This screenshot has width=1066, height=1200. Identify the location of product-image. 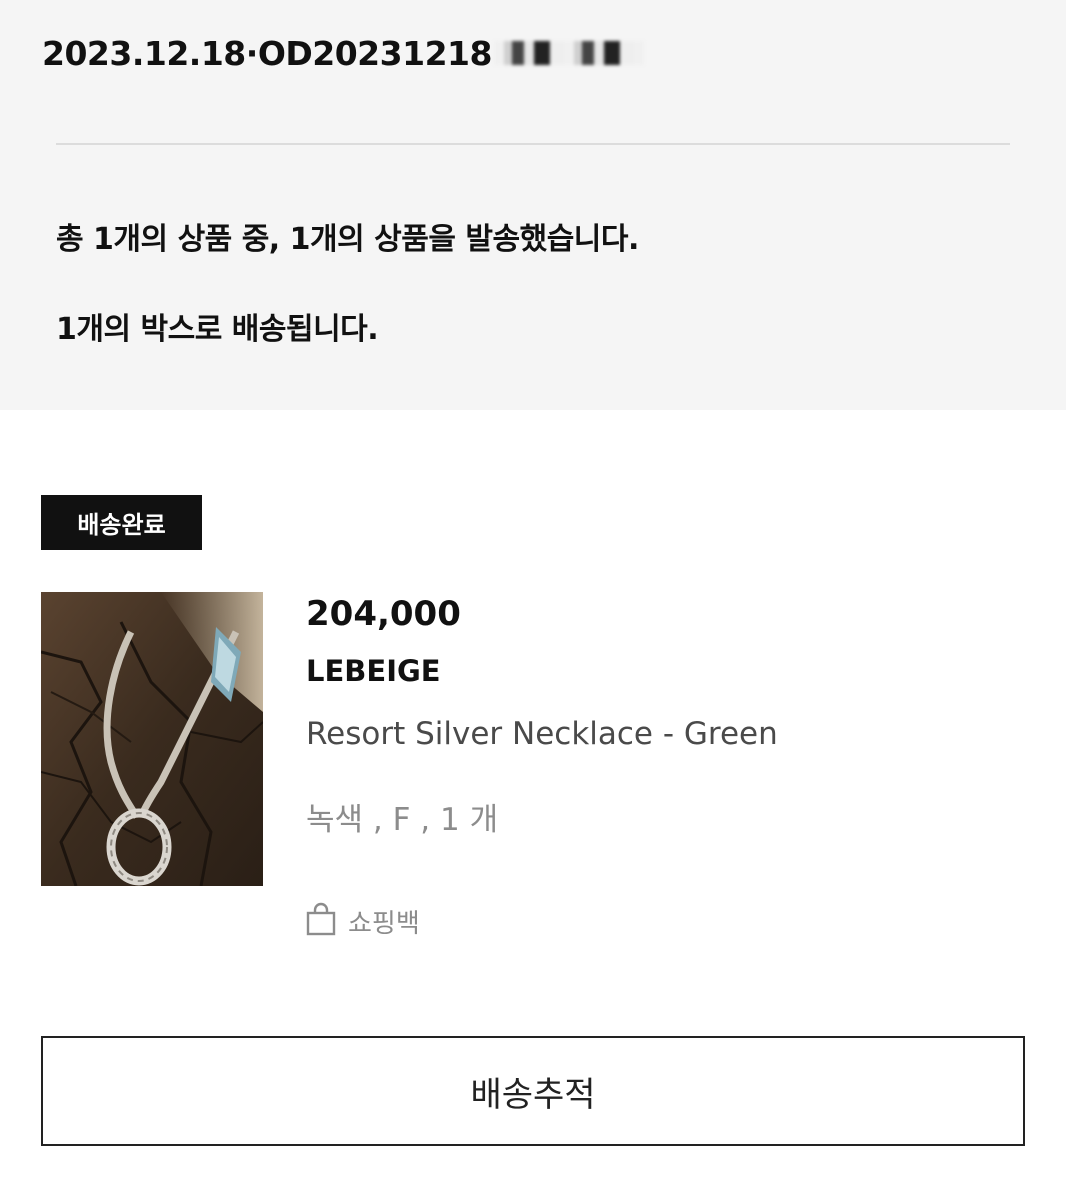
(152, 739).